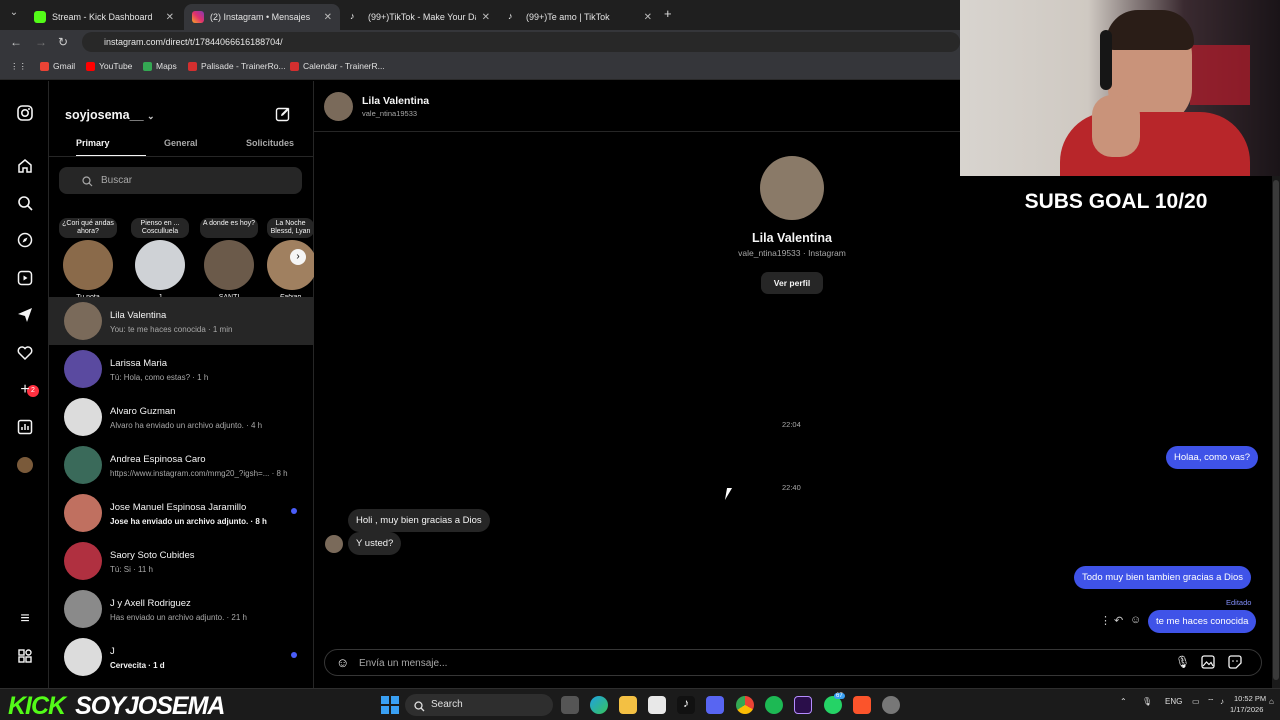 This screenshot has height=720, width=1280. Describe the element at coordinates (420, 17) in the screenshot. I see `tab-tiktok-1: ♪ (99+)TikTok - Make Your Day ✕` at that location.